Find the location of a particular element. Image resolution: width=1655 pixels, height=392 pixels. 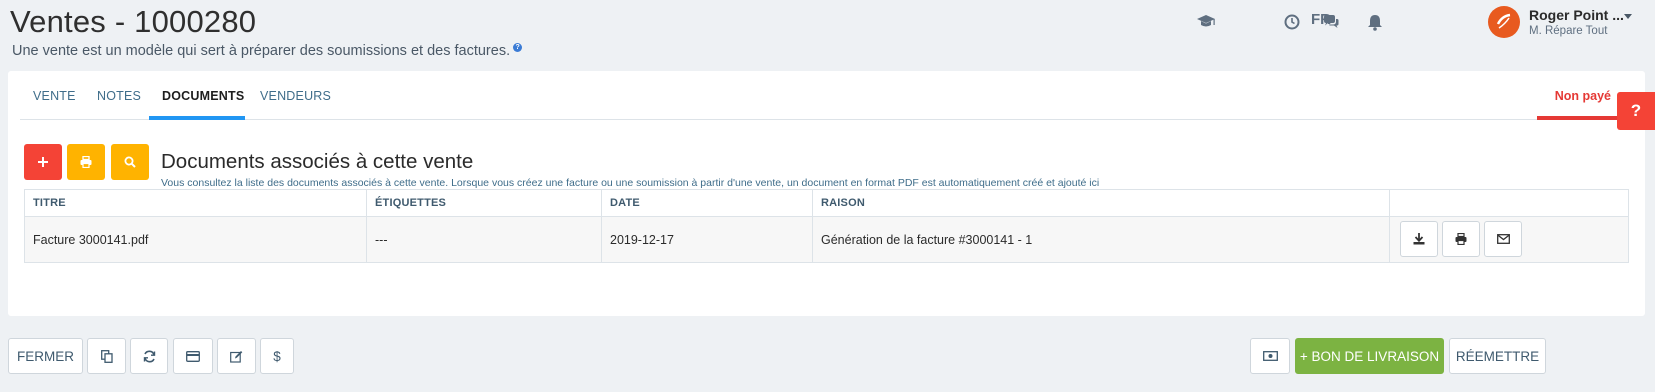

add-document-button is located at coordinates (43, 162).